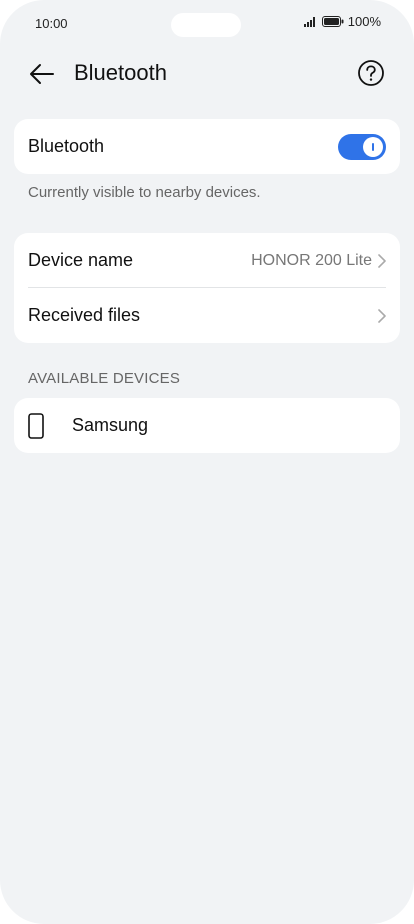 Image resolution: width=414 pixels, height=924 pixels. I want to click on battery-percentage: 100%, so click(364, 21).